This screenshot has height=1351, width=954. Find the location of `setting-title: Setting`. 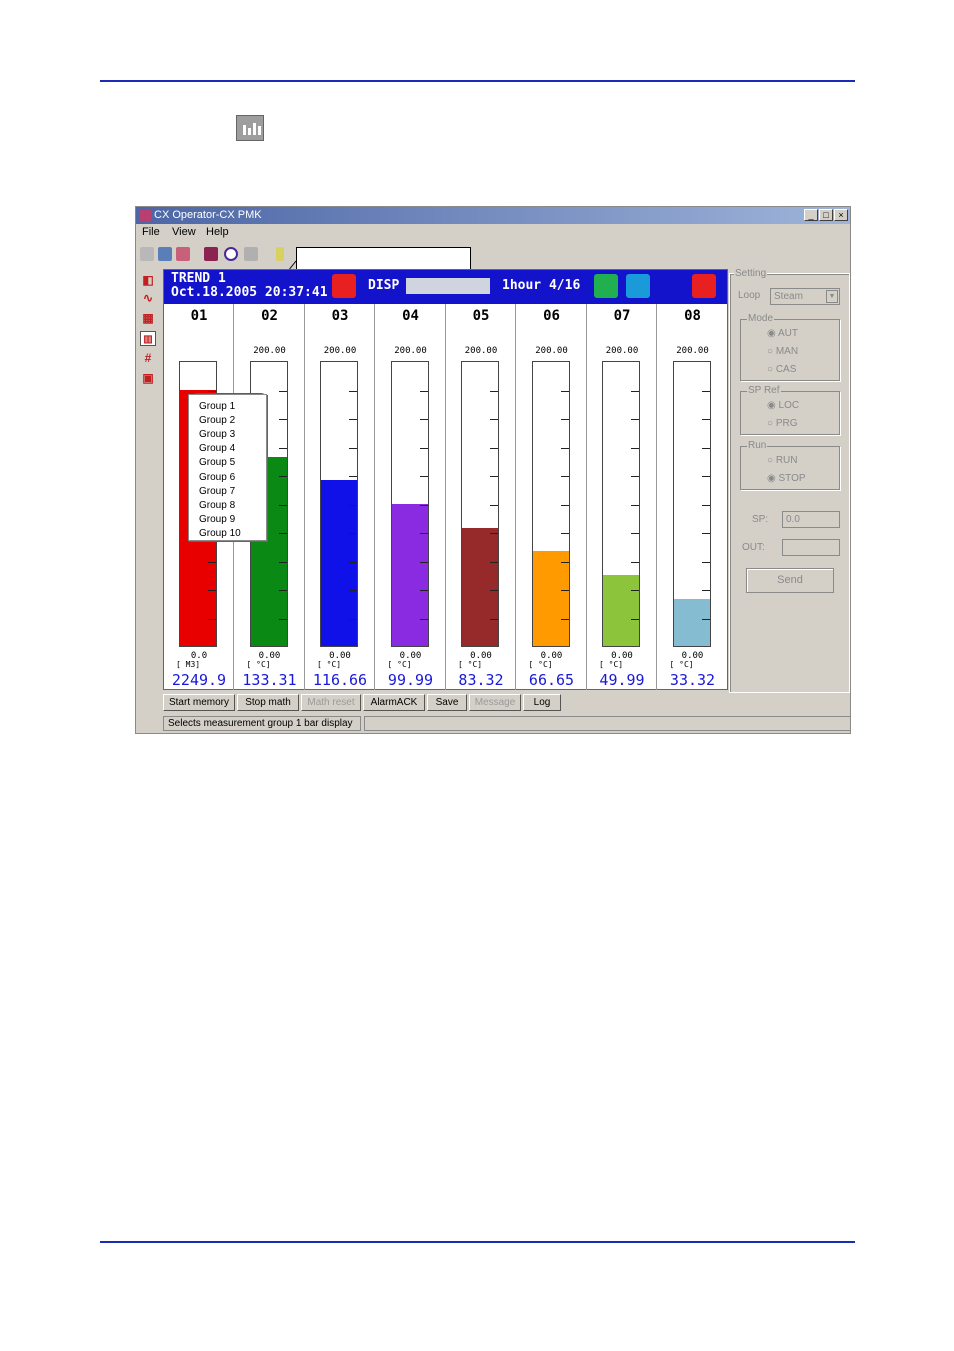

setting-title: Setting is located at coordinates (751, 273).